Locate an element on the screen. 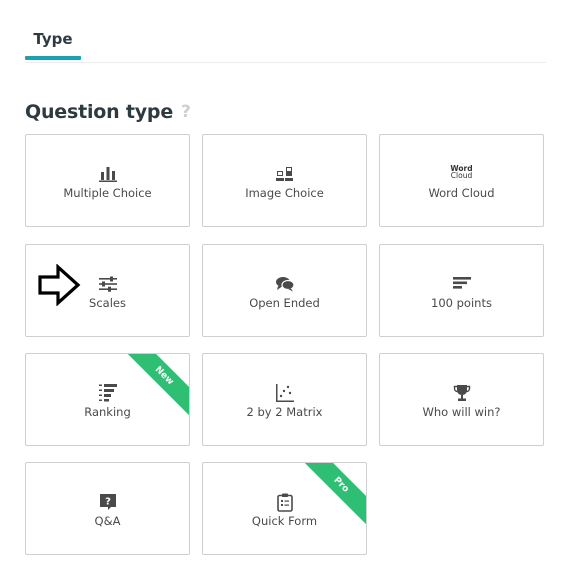  card-label: Word Cloud is located at coordinates (461, 193).